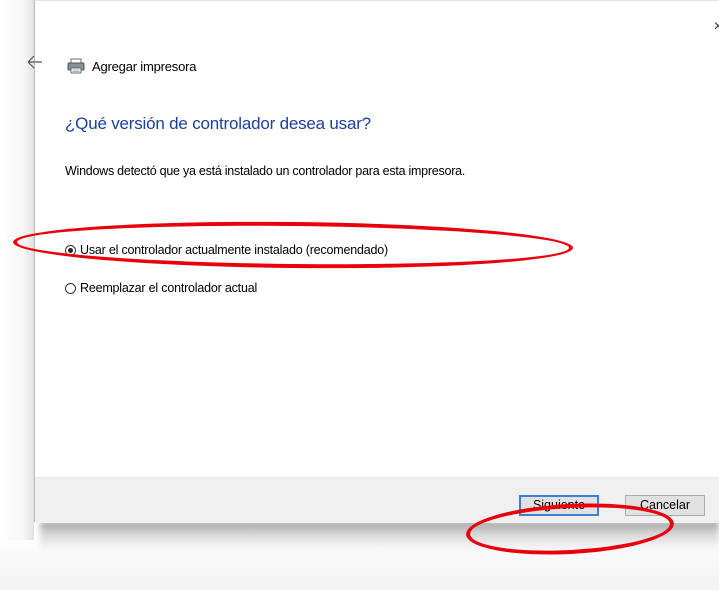 This screenshot has height=590, width=719. Describe the element at coordinates (665, 505) in the screenshot. I see `cancel-button: Cancelar` at that location.